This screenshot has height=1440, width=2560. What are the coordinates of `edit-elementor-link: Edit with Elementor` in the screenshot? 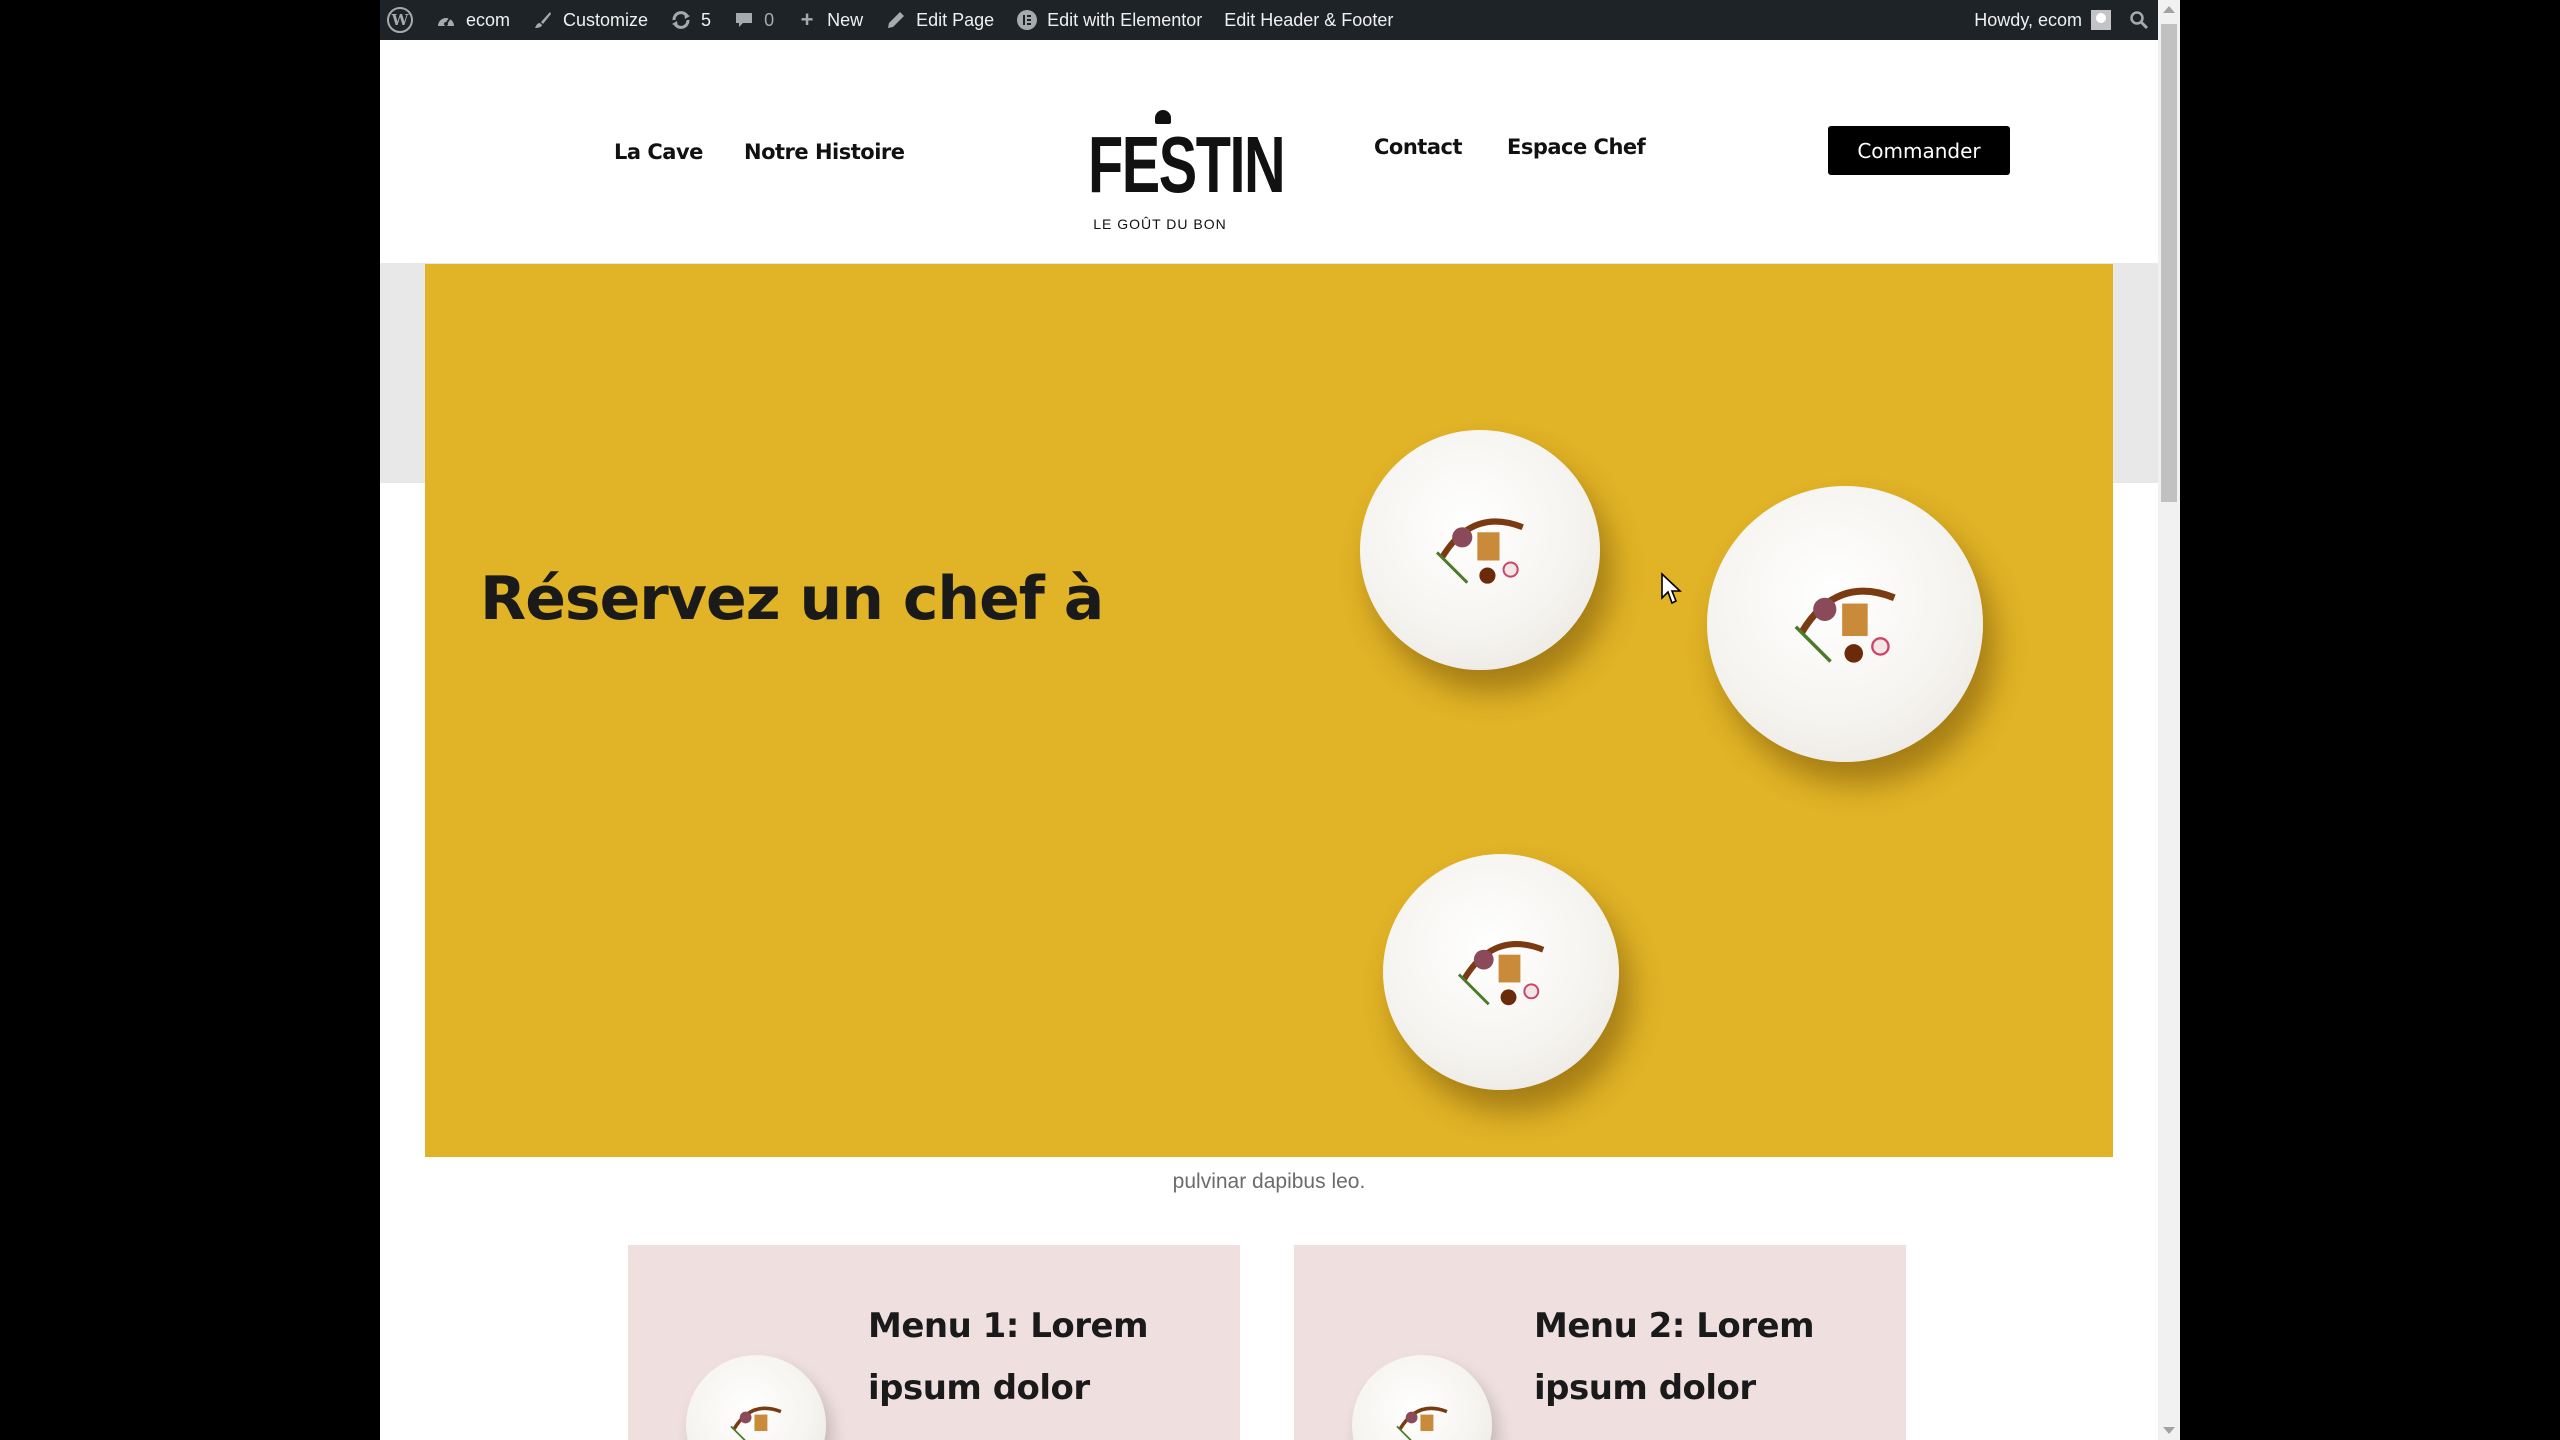 It's located at (1109, 20).